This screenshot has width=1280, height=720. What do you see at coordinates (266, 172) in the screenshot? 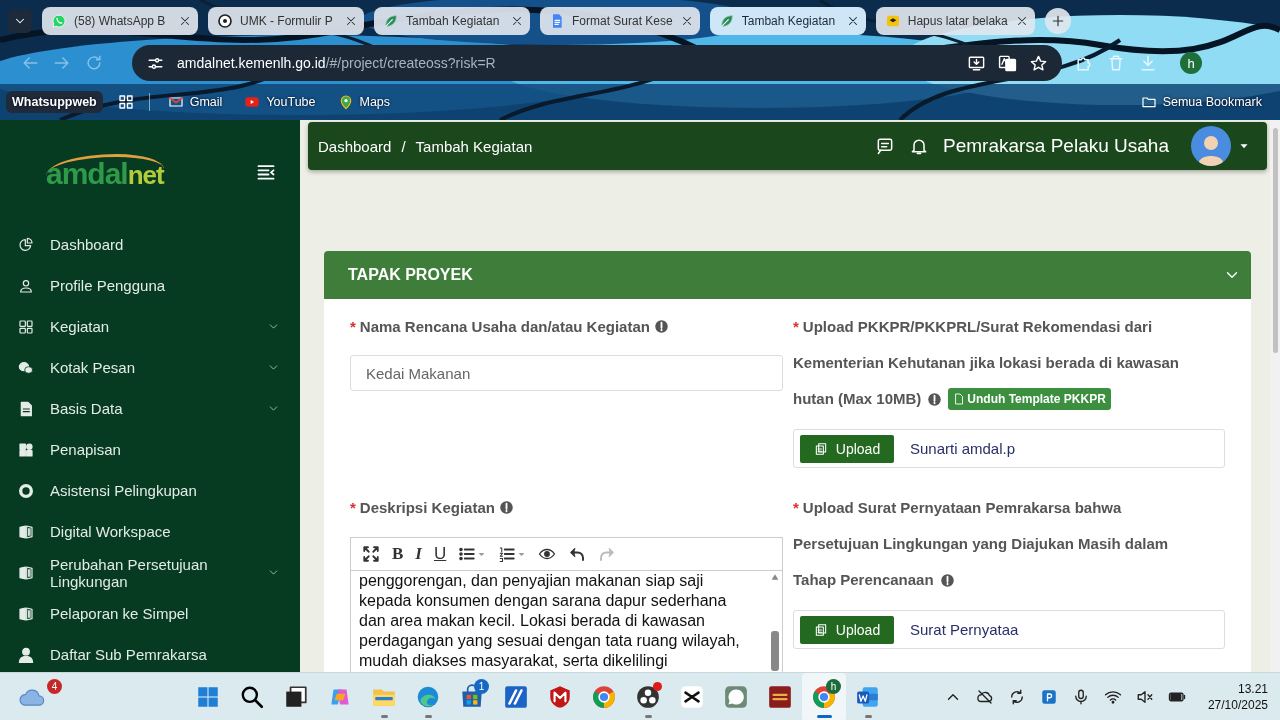
I see `menu-collapse-icon` at bounding box center [266, 172].